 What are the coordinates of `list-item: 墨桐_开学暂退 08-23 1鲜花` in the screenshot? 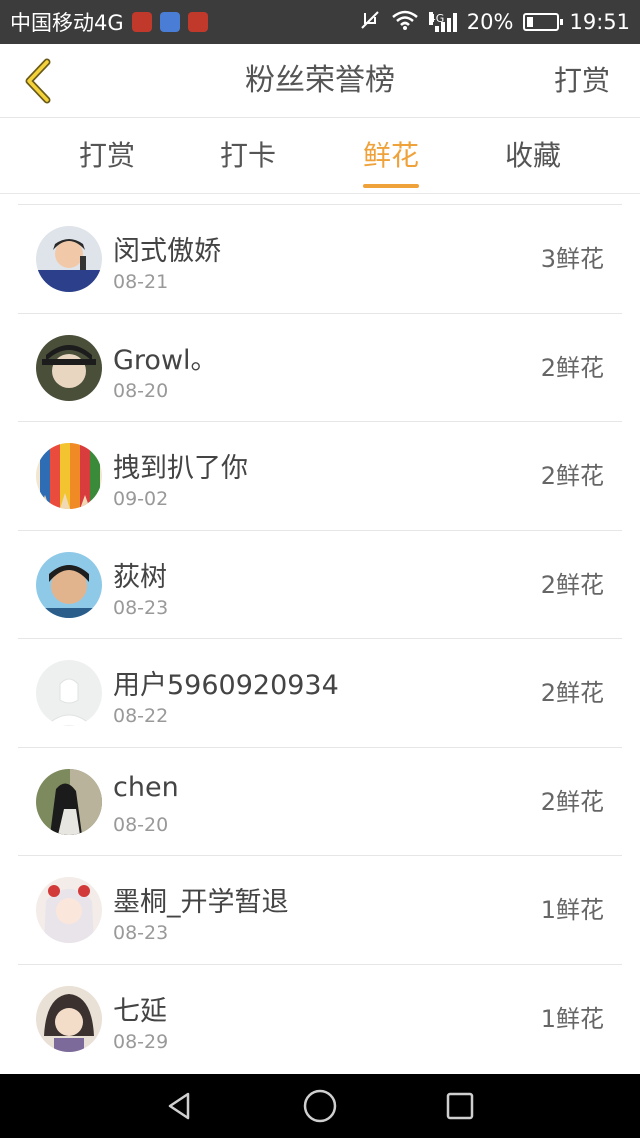 It's located at (320, 910).